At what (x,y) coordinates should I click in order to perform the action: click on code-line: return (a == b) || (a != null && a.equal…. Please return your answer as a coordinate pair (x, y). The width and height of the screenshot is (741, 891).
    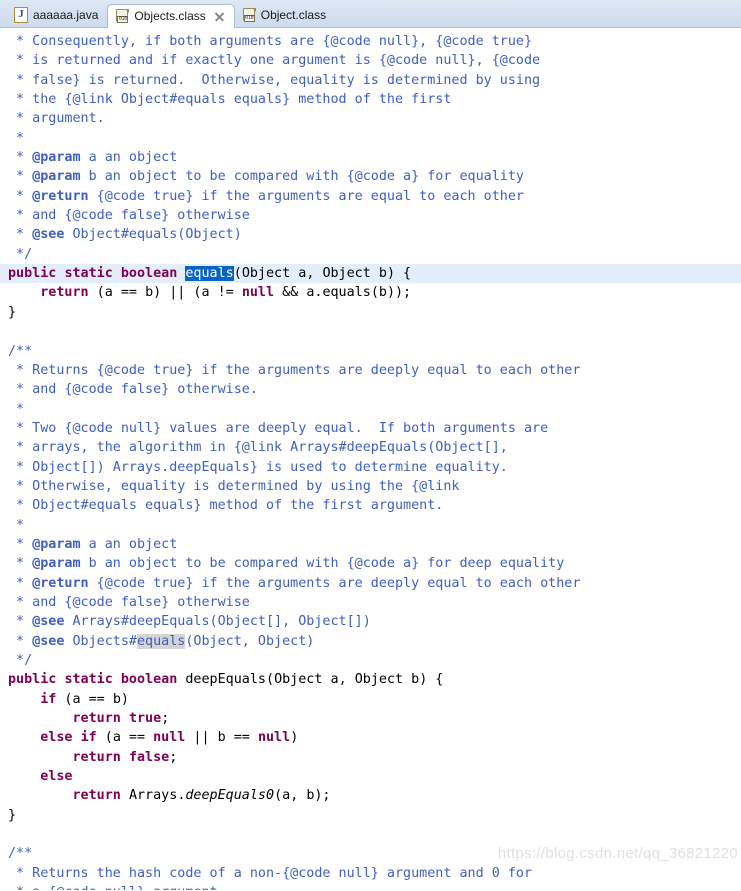
    Looking at the image, I should click on (370, 292).